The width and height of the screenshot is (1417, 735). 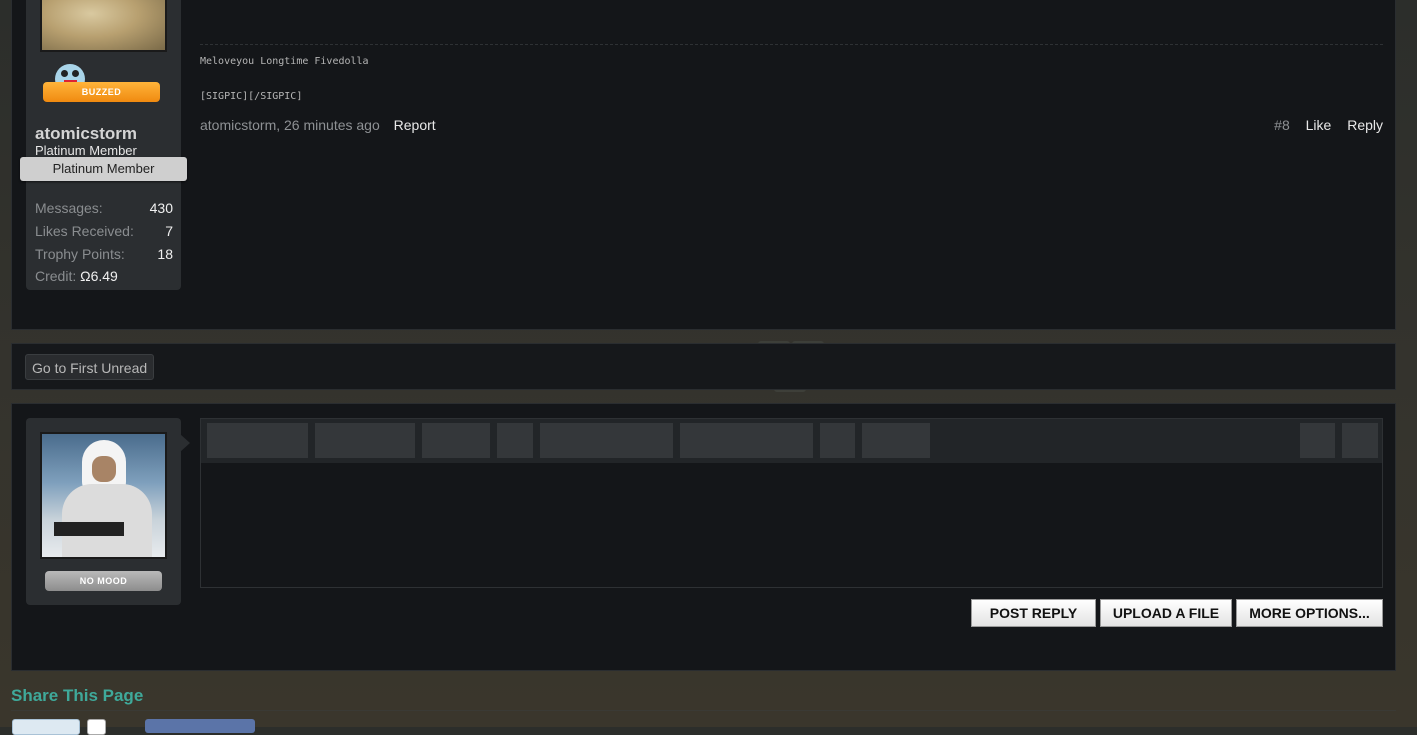 What do you see at coordinates (86, 150) in the screenshot?
I see `user-title: Platinum Member` at bounding box center [86, 150].